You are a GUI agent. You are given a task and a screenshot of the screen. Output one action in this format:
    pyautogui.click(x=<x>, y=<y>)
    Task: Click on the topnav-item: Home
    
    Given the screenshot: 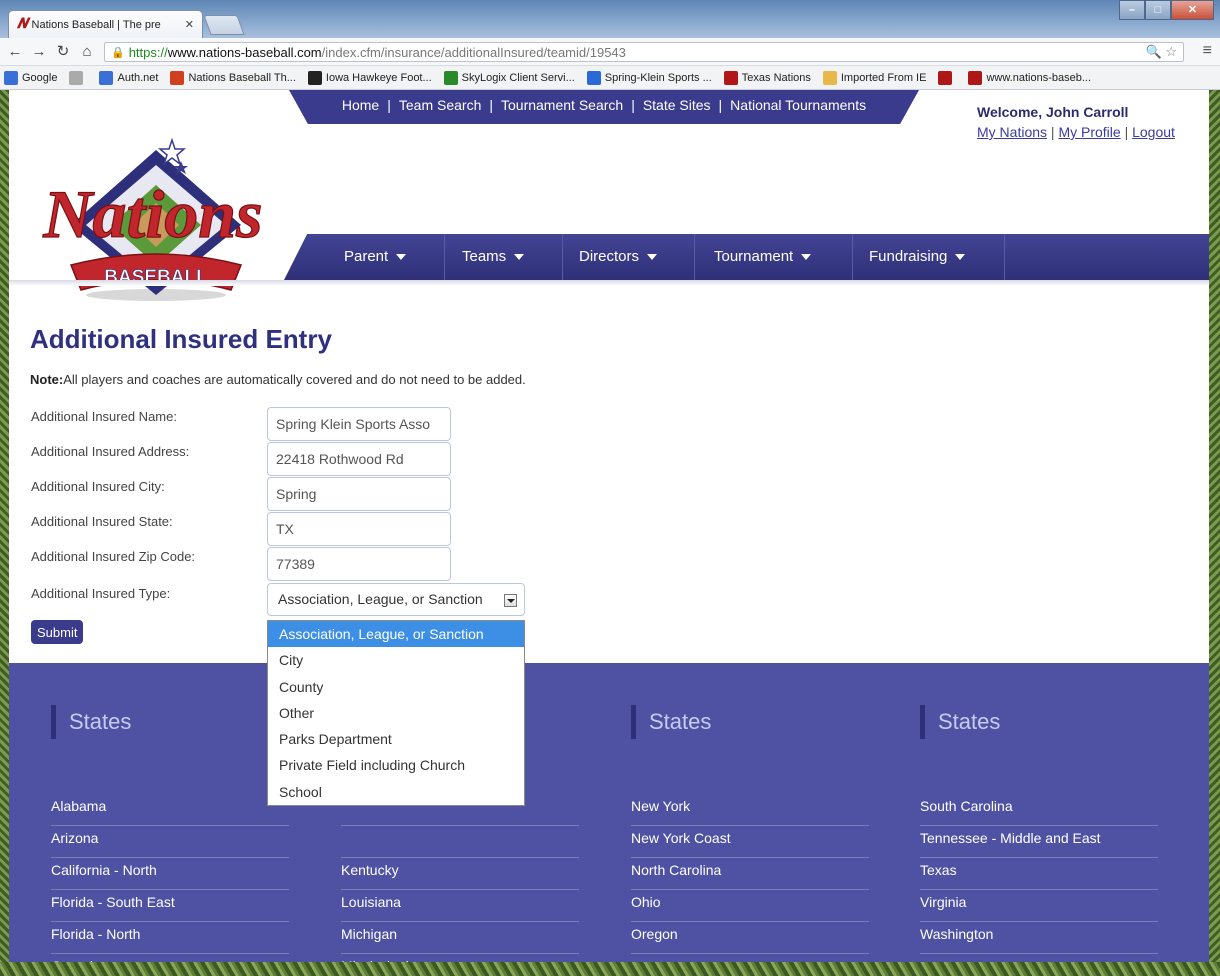 What is the action you would take?
    pyautogui.click(x=360, y=105)
    